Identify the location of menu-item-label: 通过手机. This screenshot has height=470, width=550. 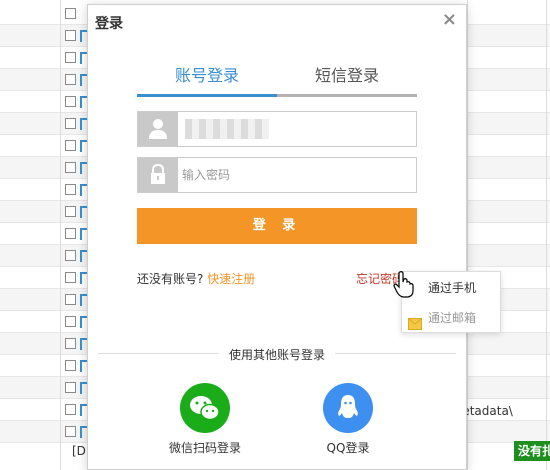
(452, 288).